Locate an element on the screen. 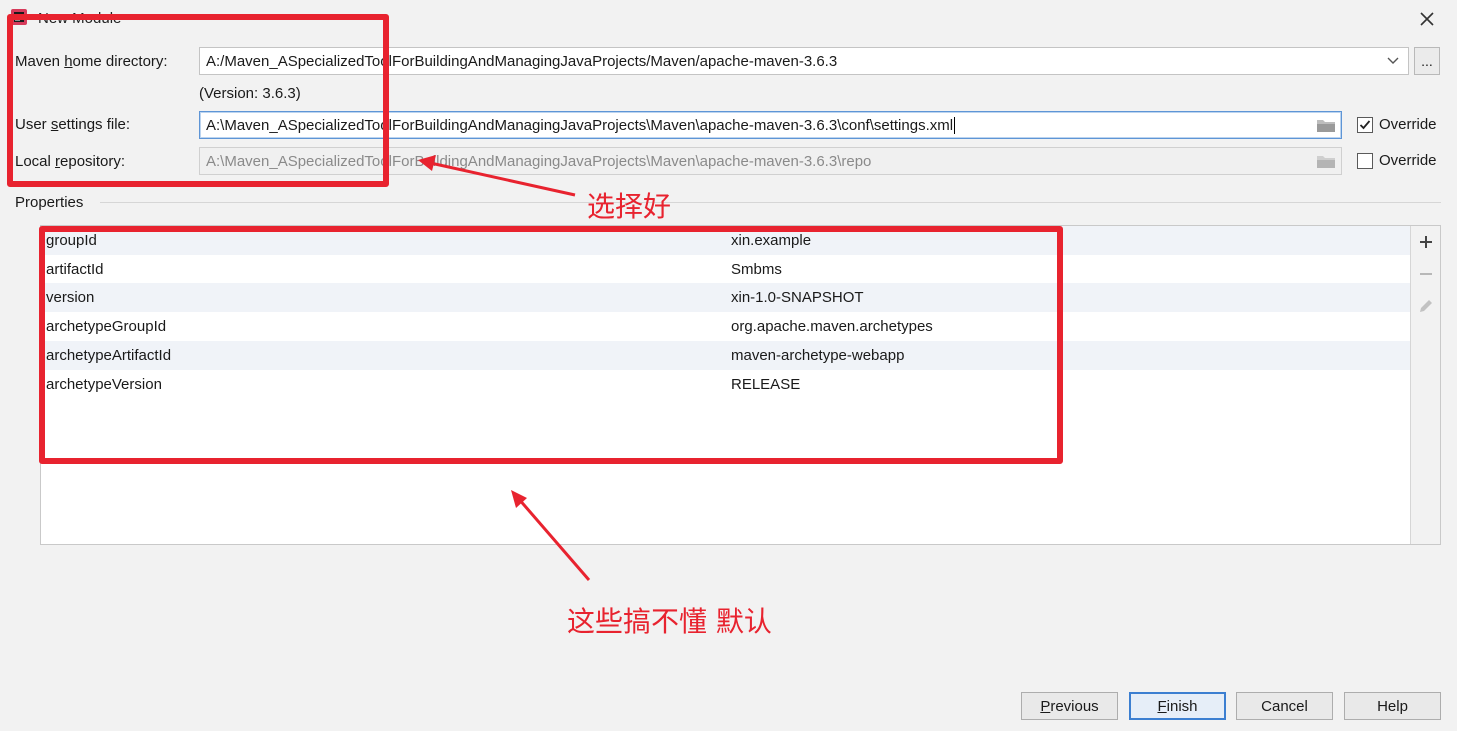 This screenshot has width=1457, height=731. annotation-text-select: 选择好 is located at coordinates (629, 206).